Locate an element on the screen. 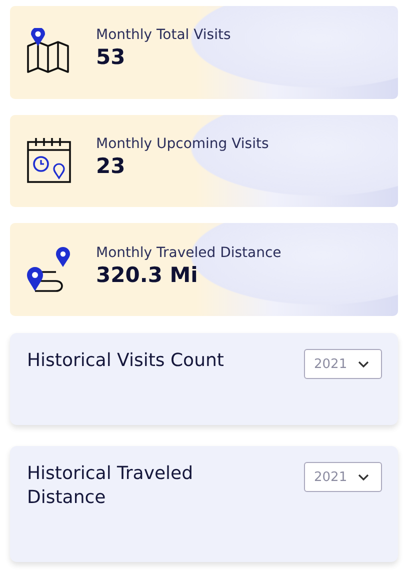  card-title: Historical Traveled Distance is located at coordinates (110, 486).